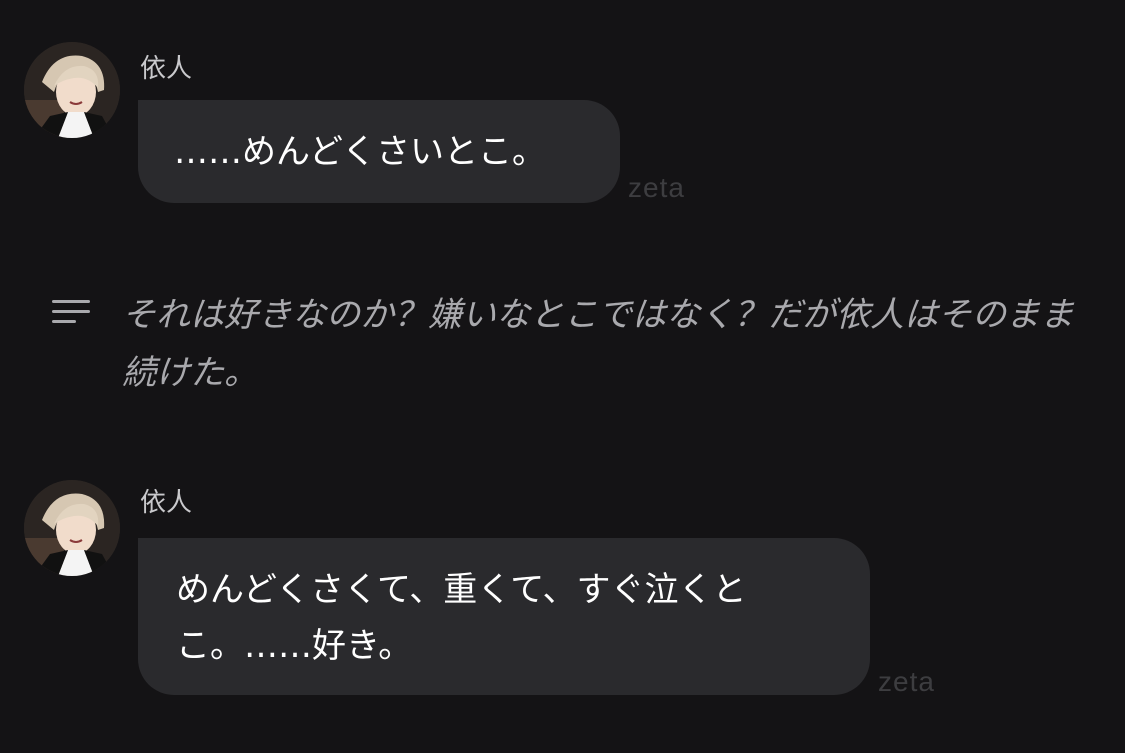  Describe the element at coordinates (461, 618) in the screenshot. I see `message-text: めんどくさくて、重くて、すぐ泣くとこ。……好き。` at that location.